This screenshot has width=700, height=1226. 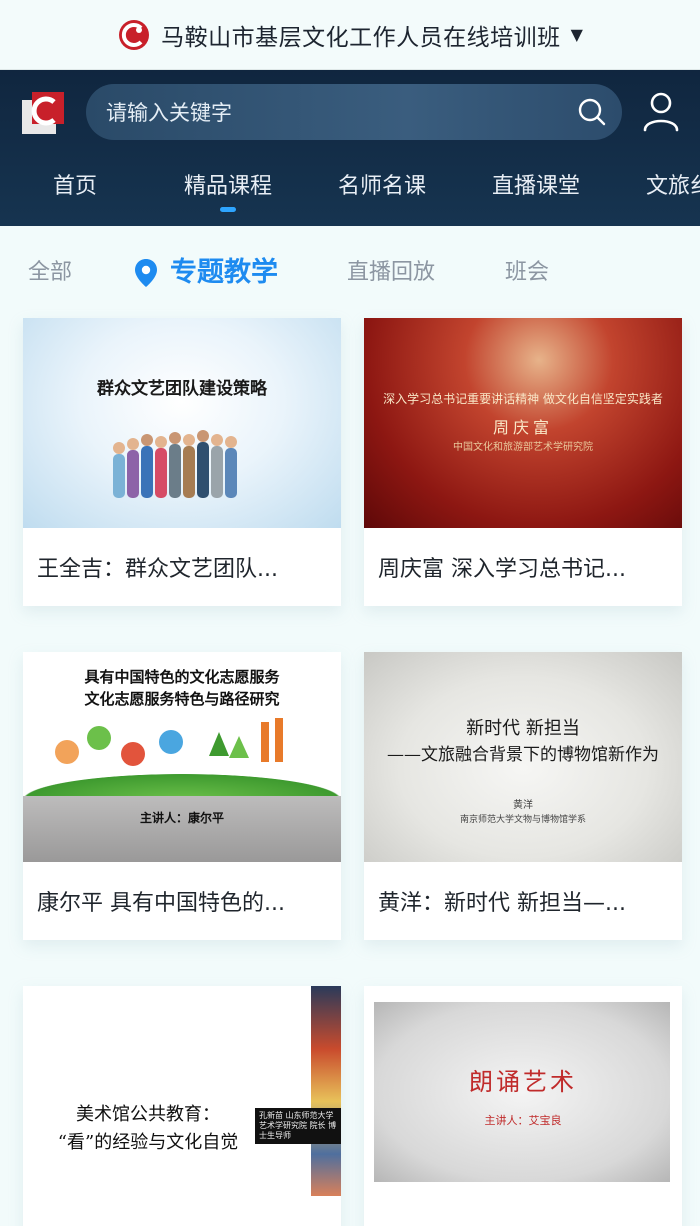 I want to click on search-input: 请输入关键字, so click(x=334, y=112).